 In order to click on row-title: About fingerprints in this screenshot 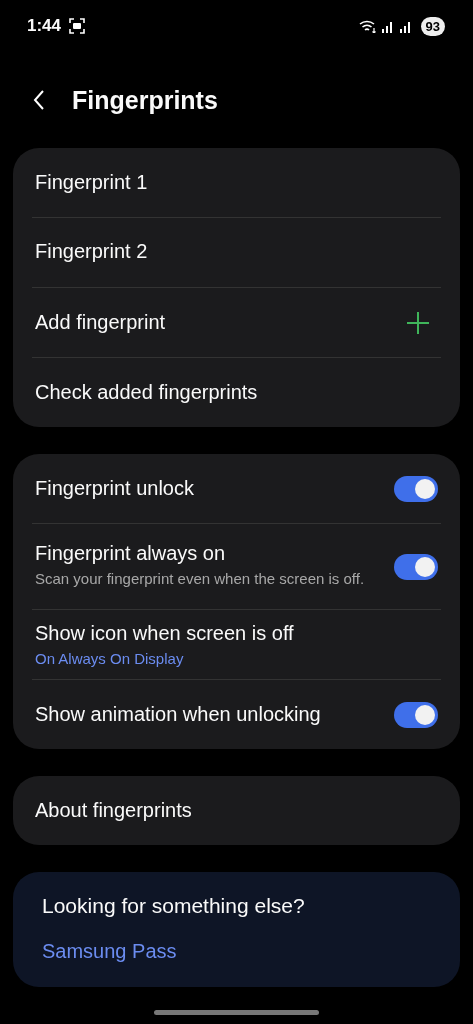, I will do `click(114, 810)`.